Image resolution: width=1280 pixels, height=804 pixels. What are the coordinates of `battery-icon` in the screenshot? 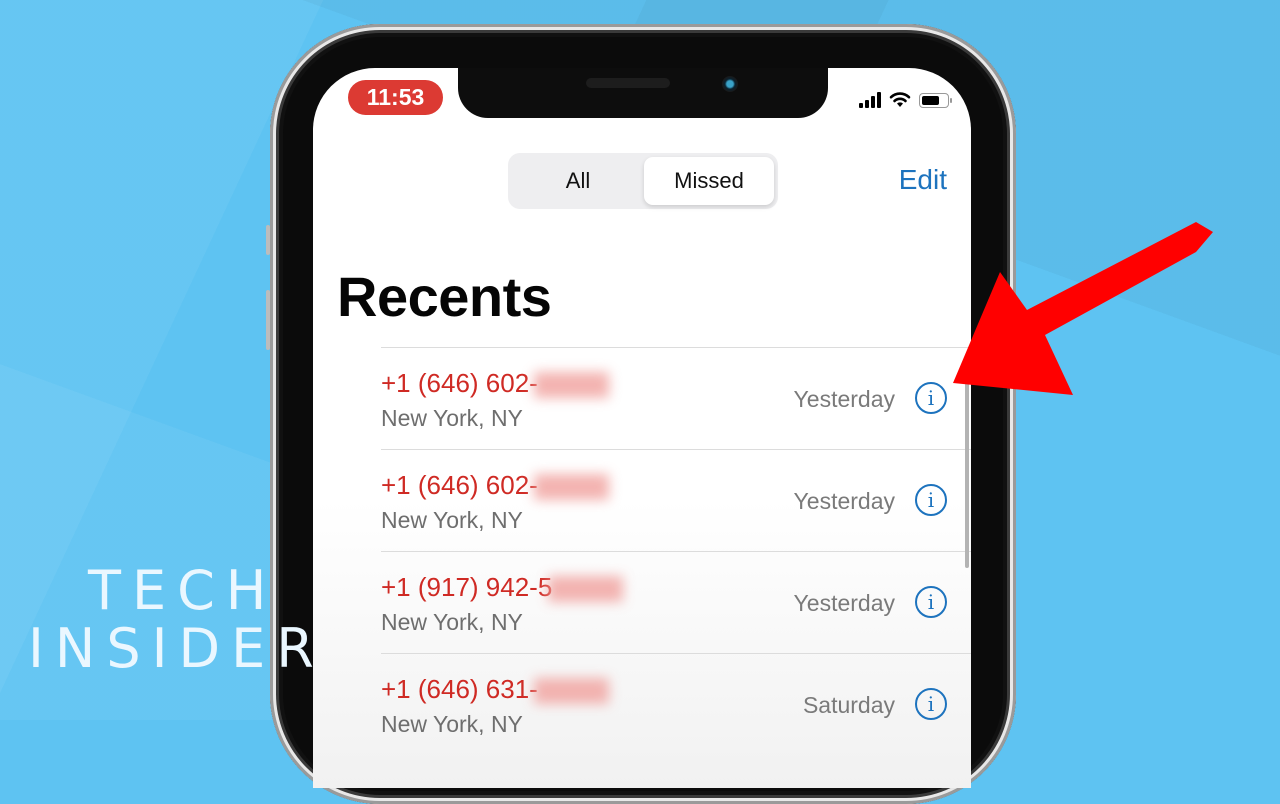 It's located at (935, 100).